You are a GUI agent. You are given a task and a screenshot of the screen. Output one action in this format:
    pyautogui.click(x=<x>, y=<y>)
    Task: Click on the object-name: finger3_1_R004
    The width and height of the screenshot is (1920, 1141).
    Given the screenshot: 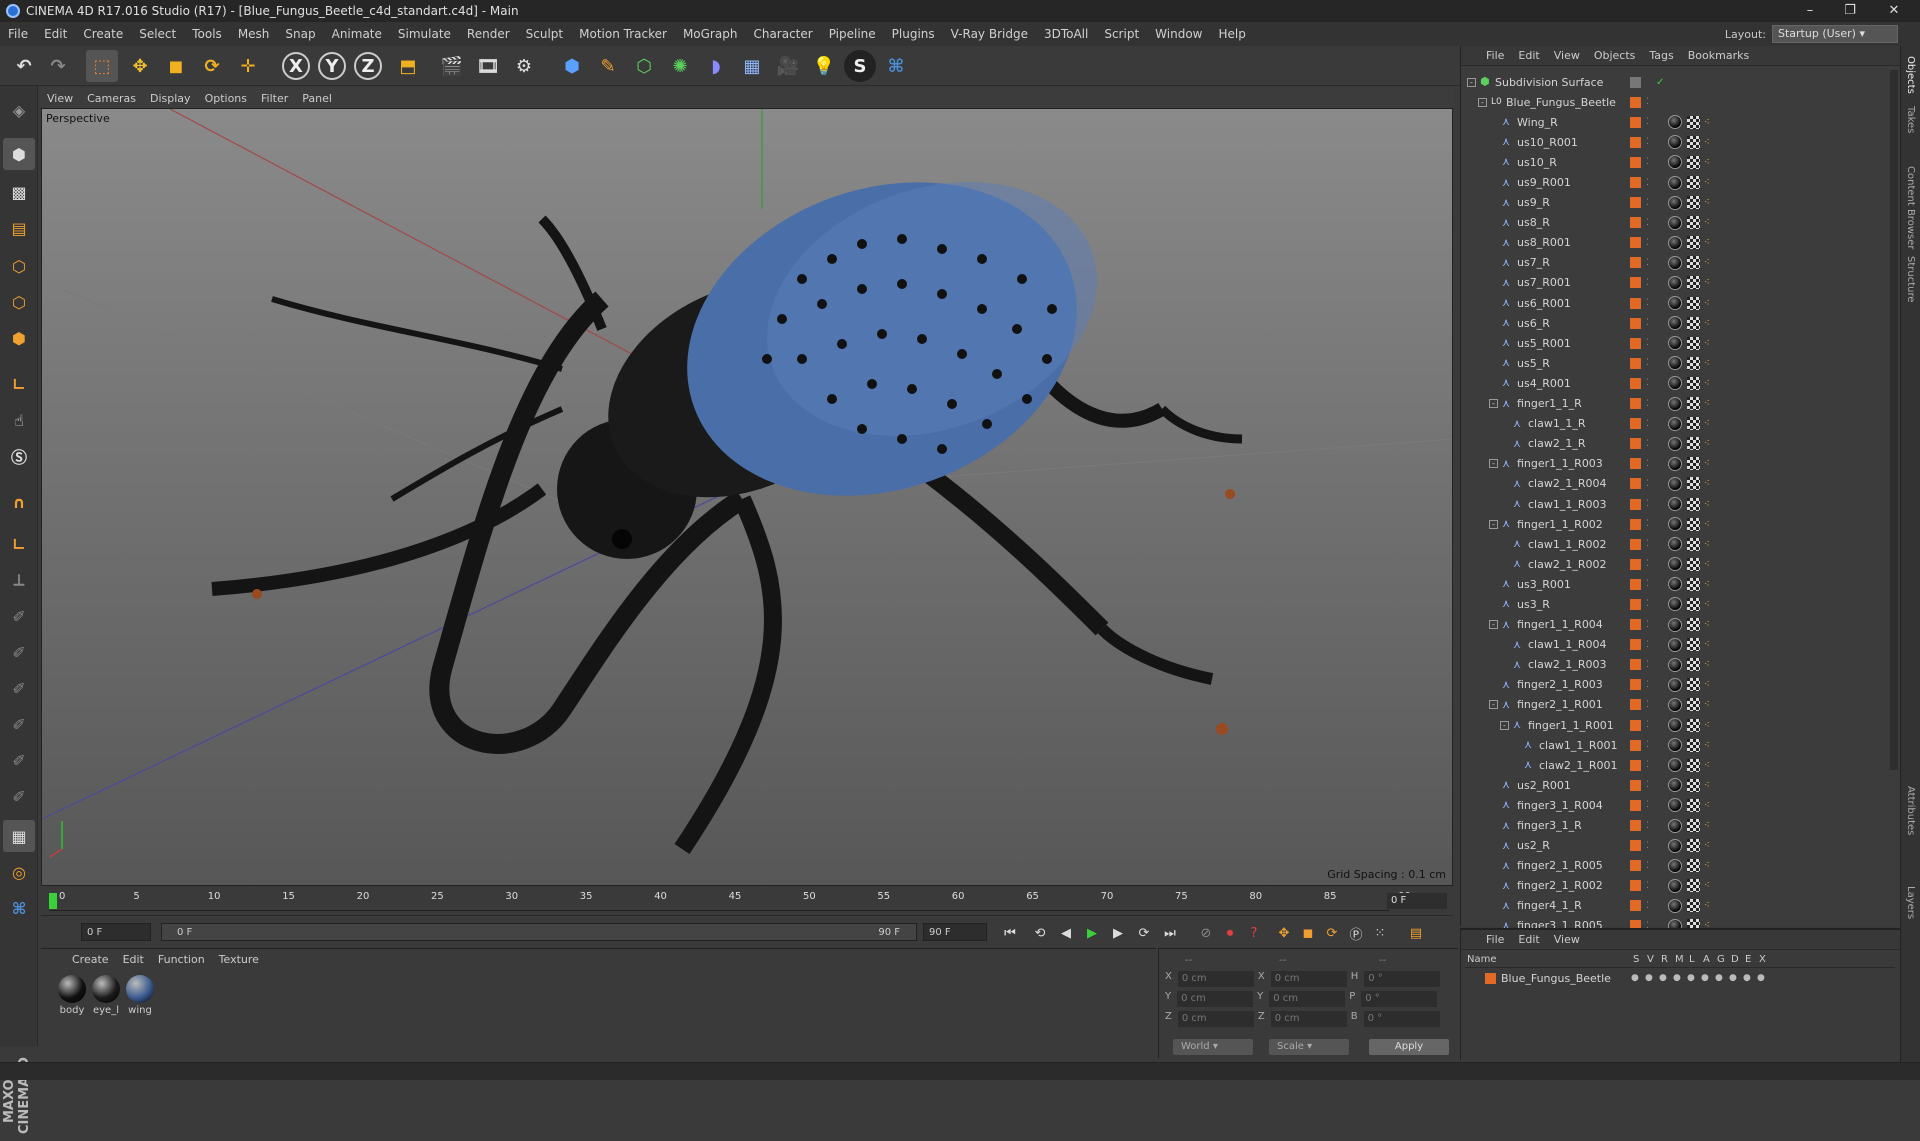 What is the action you would take?
    pyautogui.click(x=1560, y=805)
    